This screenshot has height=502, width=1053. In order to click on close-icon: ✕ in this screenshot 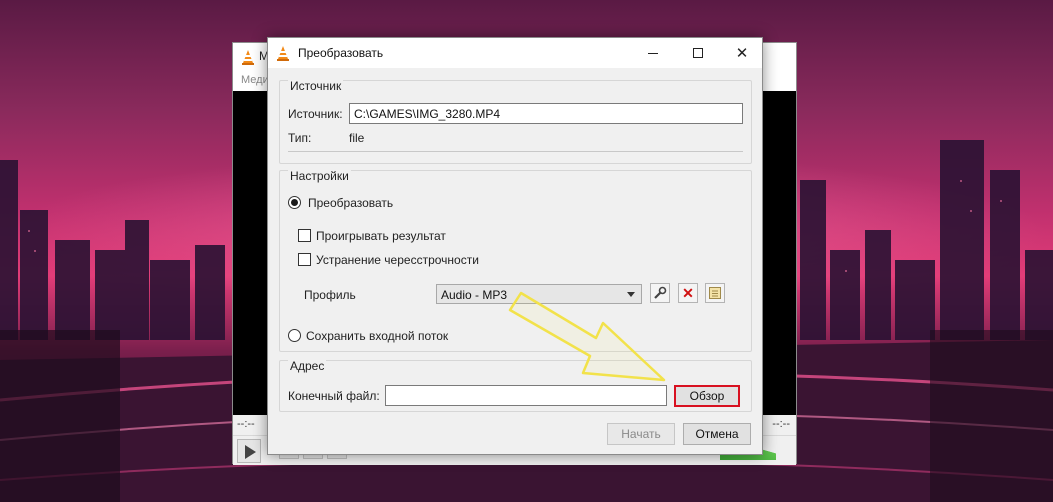, I will do `click(742, 53)`.